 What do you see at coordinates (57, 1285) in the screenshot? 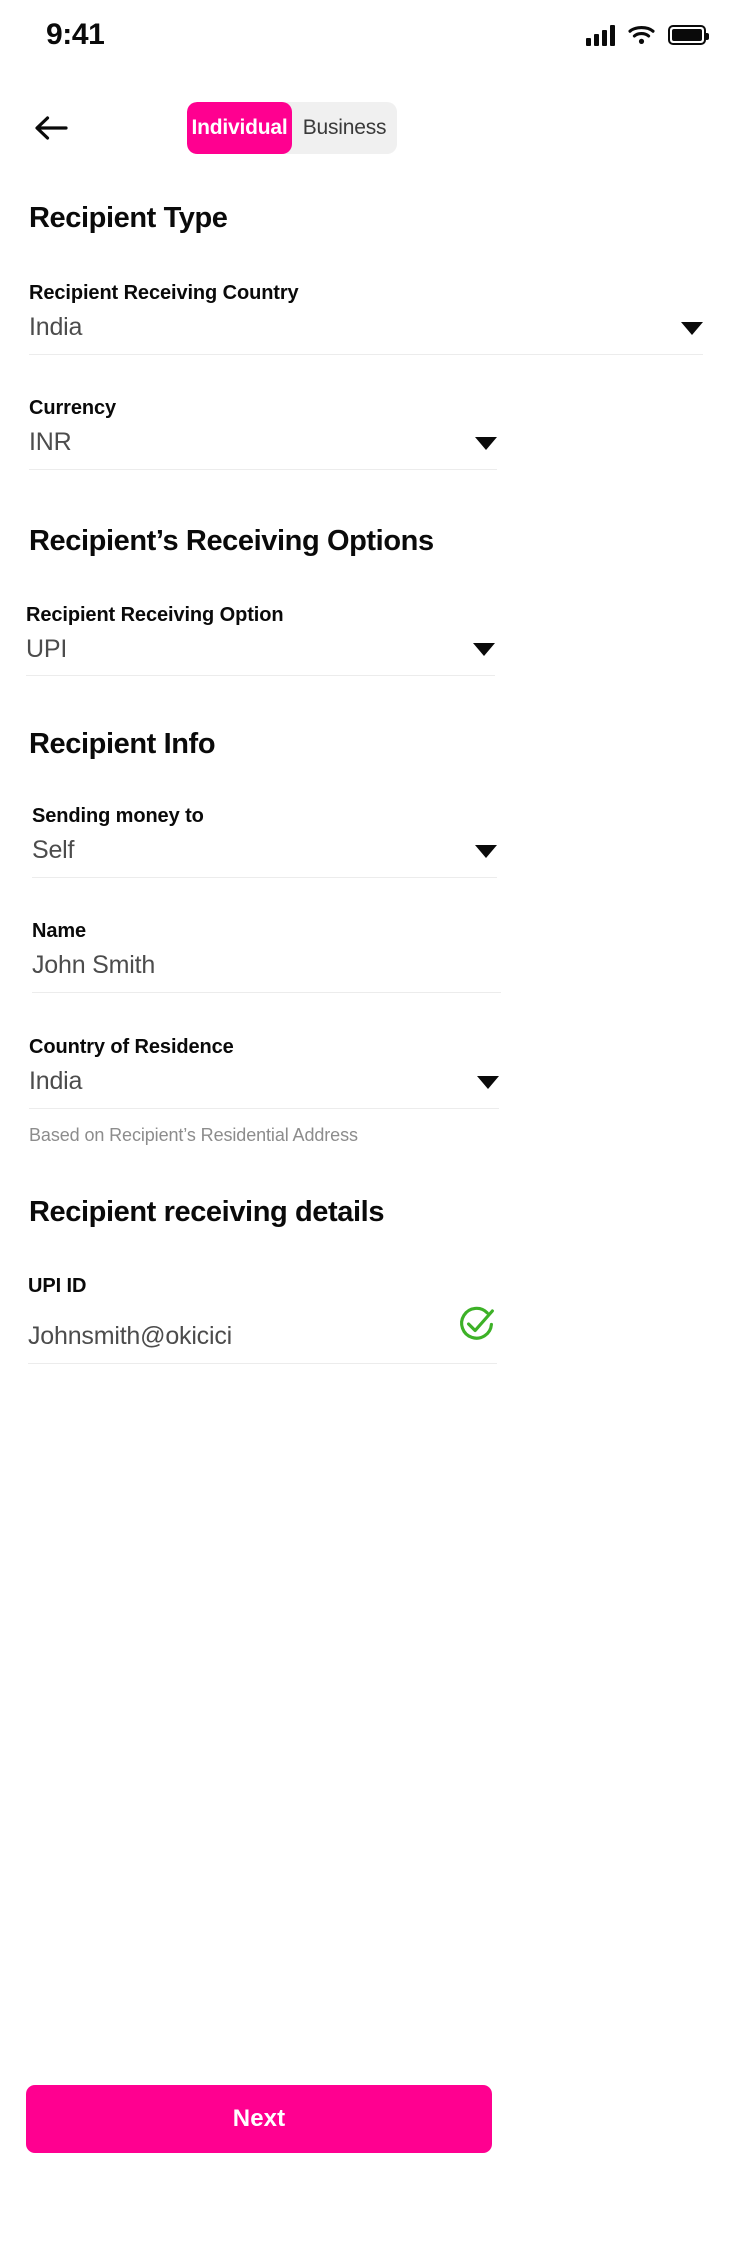
I see `field-label: UPI ID` at bounding box center [57, 1285].